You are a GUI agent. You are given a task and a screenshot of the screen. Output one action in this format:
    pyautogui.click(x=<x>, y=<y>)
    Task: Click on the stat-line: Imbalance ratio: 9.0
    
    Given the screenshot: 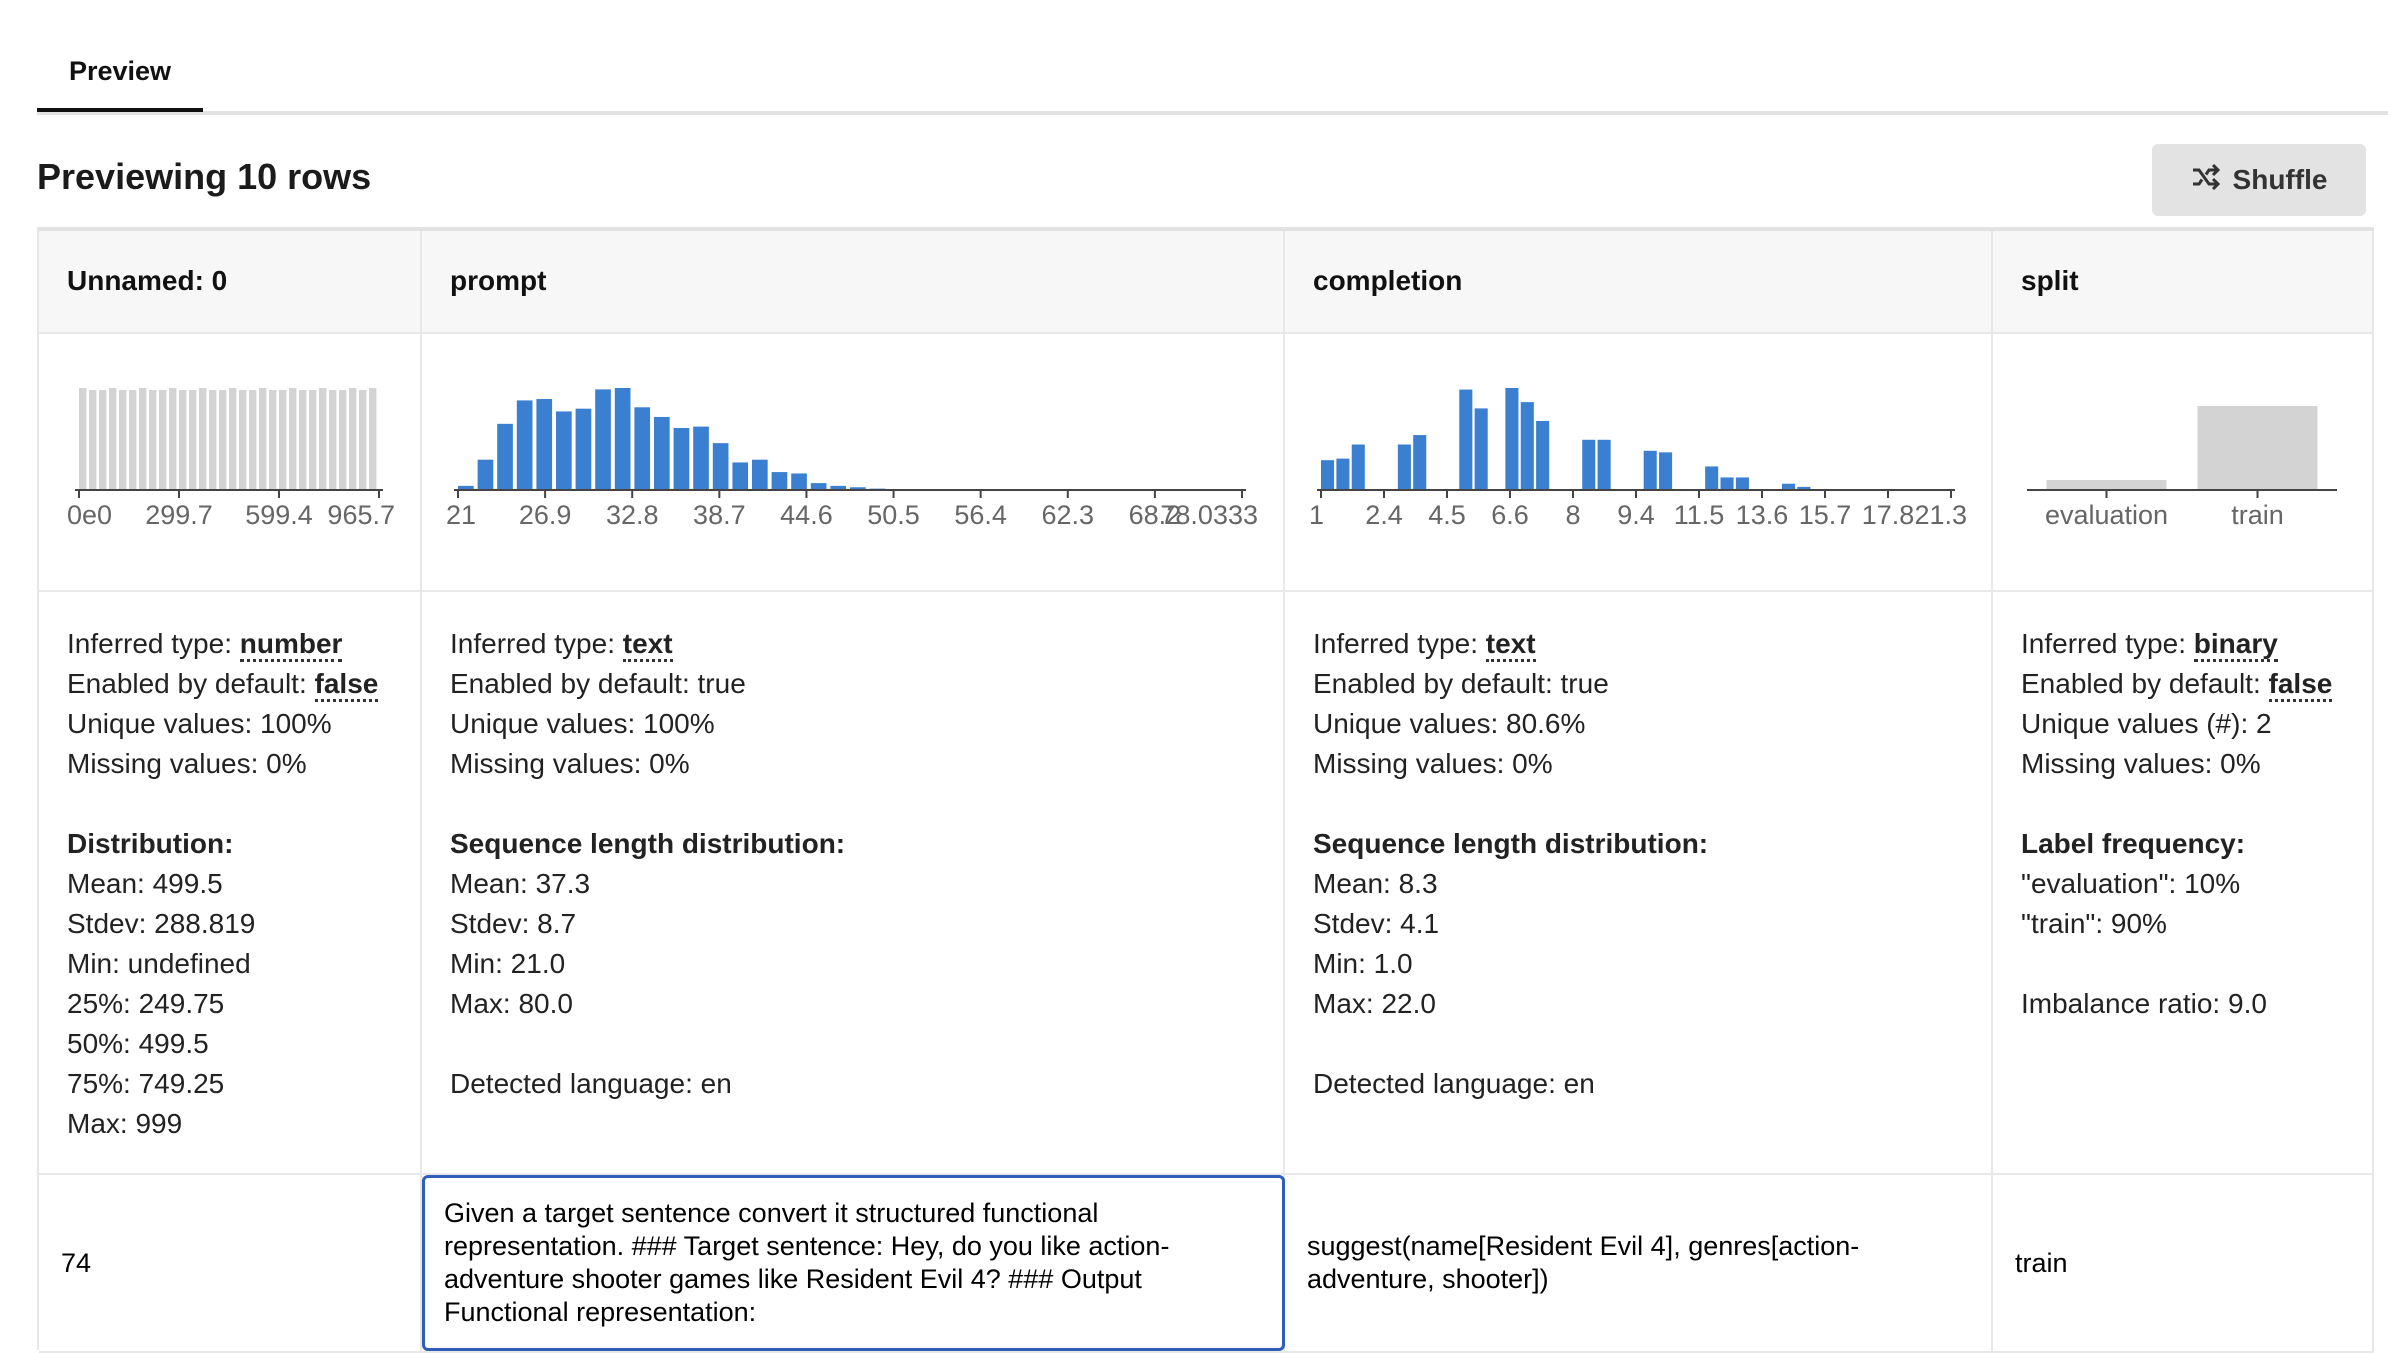 What is the action you would take?
    pyautogui.click(x=2176, y=1004)
    